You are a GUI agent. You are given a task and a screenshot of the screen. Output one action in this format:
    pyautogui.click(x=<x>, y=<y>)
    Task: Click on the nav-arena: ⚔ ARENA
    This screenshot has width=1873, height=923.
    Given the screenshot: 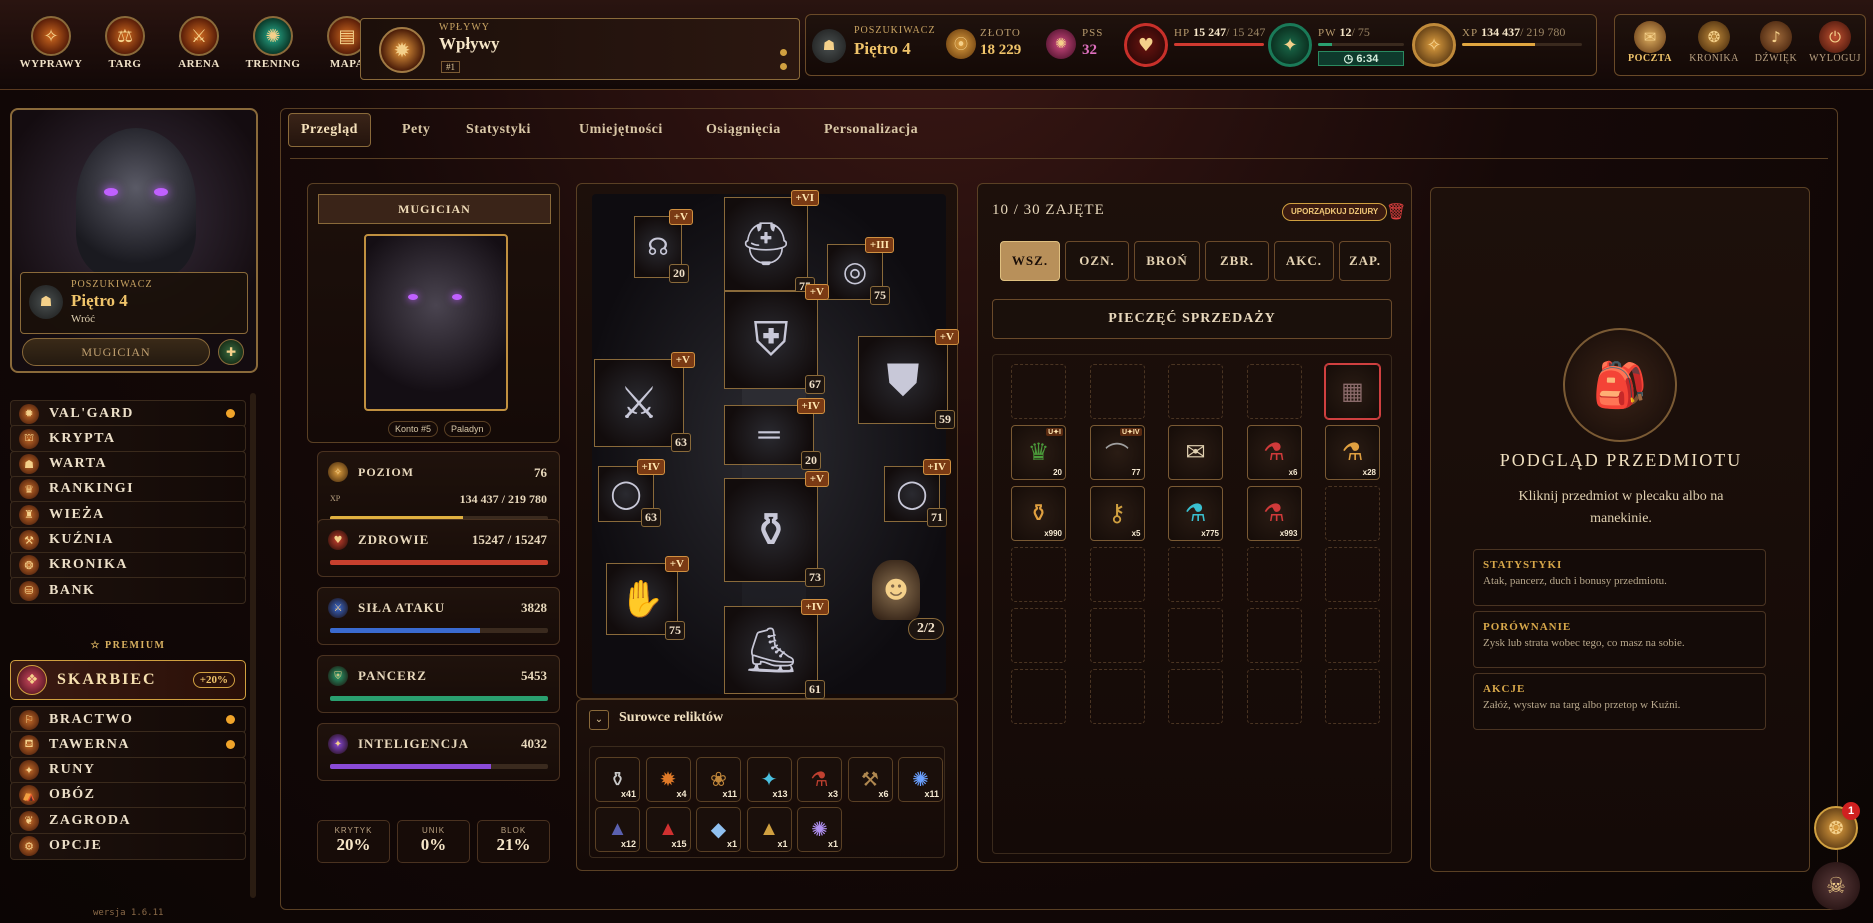 What is the action you would take?
    pyautogui.click(x=199, y=43)
    